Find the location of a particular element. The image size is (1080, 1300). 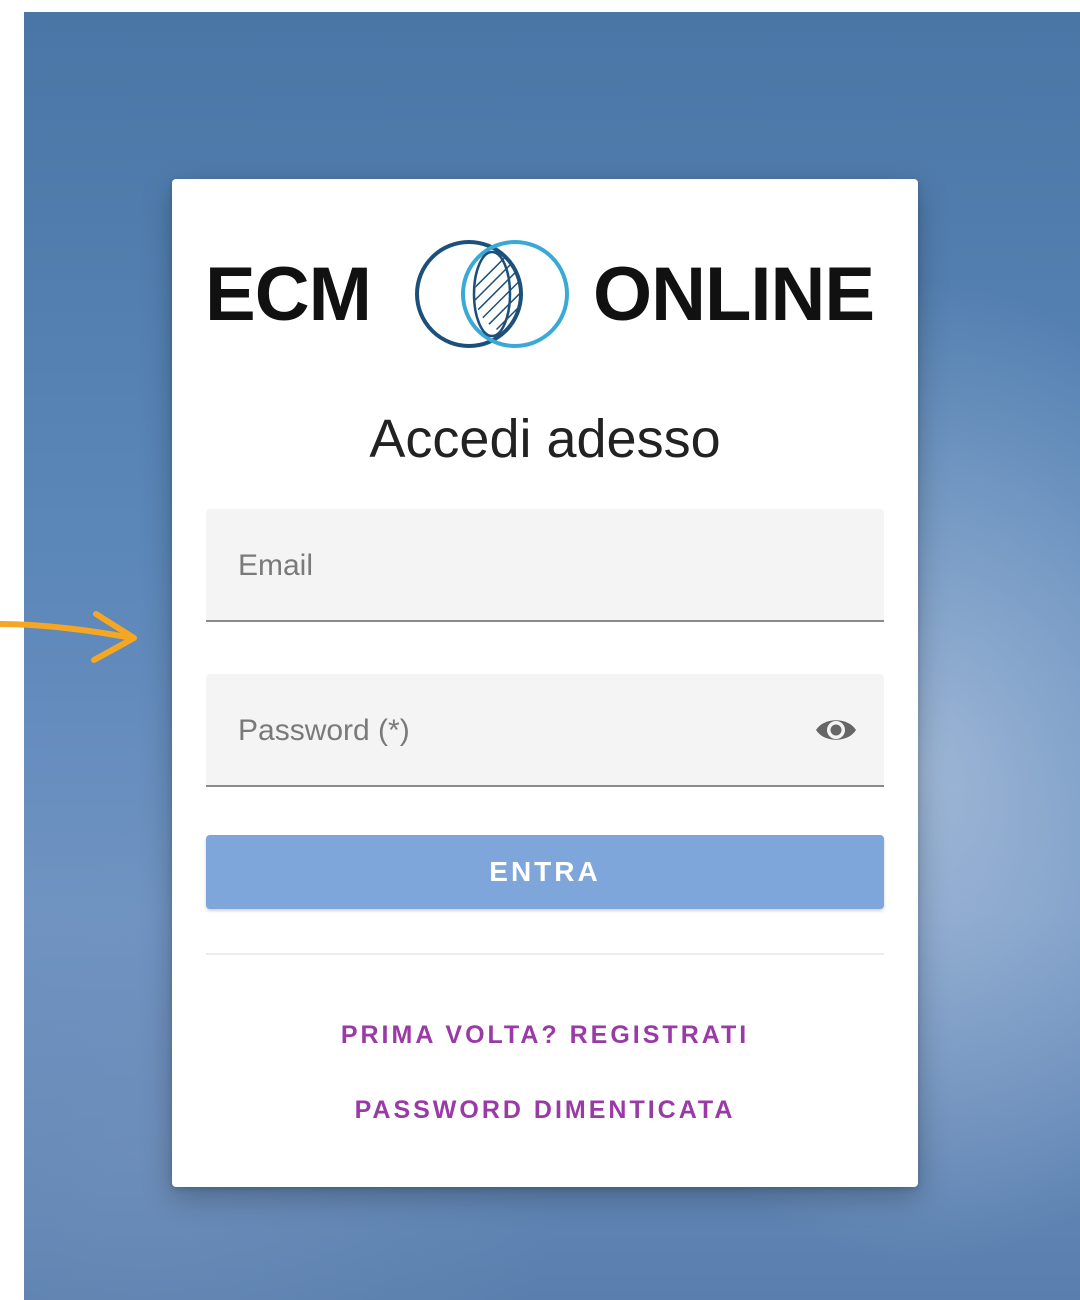

arrow-right-icon is located at coordinates (68, 637).